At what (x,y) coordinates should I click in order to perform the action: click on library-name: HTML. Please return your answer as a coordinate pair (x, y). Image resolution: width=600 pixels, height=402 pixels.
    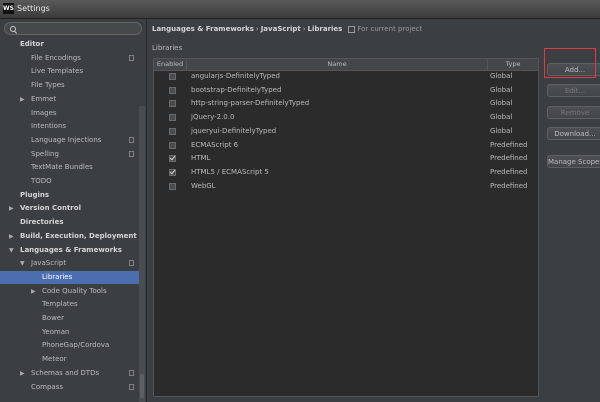
    Looking at the image, I should click on (201, 158).